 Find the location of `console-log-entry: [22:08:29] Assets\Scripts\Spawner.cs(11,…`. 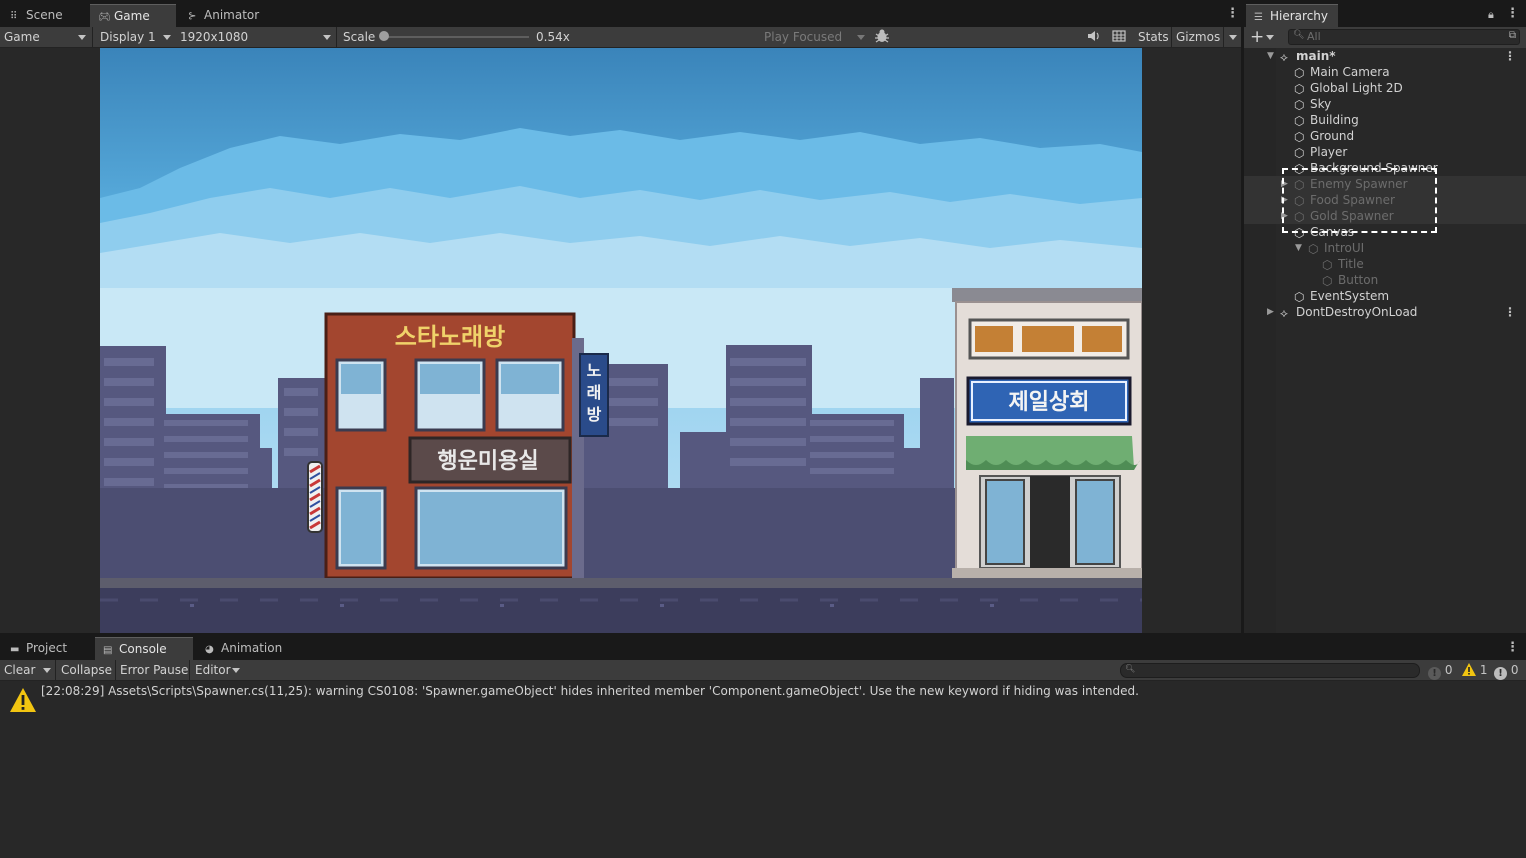

console-log-entry: [22:08:29] Assets\Scripts\Spawner.cs(11,… is located at coordinates (763, 700).